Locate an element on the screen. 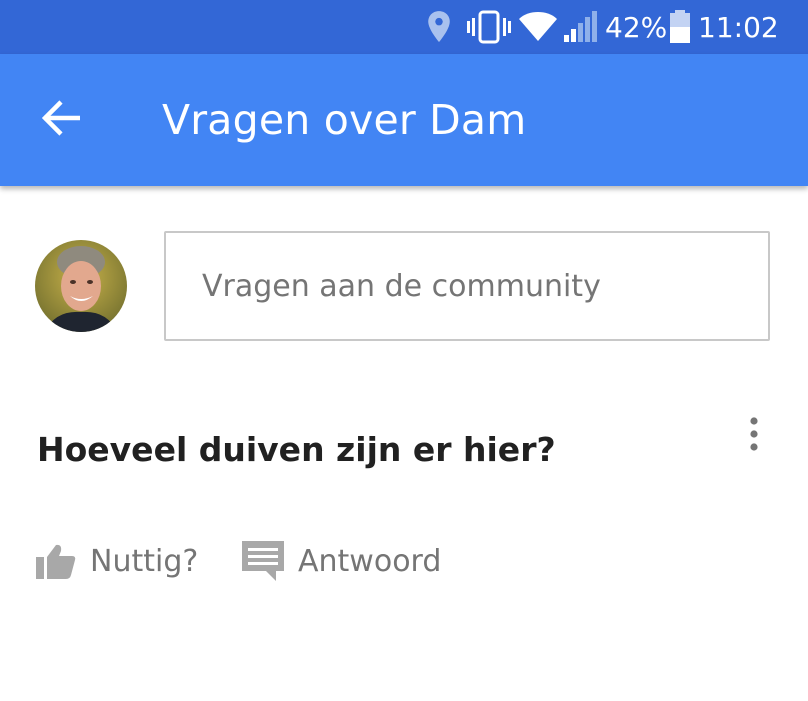 The width and height of the screenshot is (808, 701). back-button is located at coordinates (62, 120).